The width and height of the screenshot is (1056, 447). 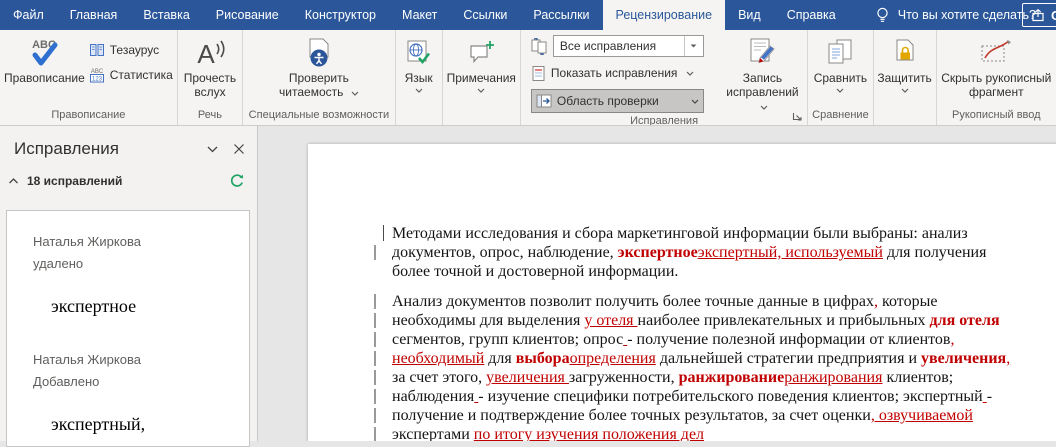 I want to click on tracking-label-text: Исправления, so click(x=664, y=120).